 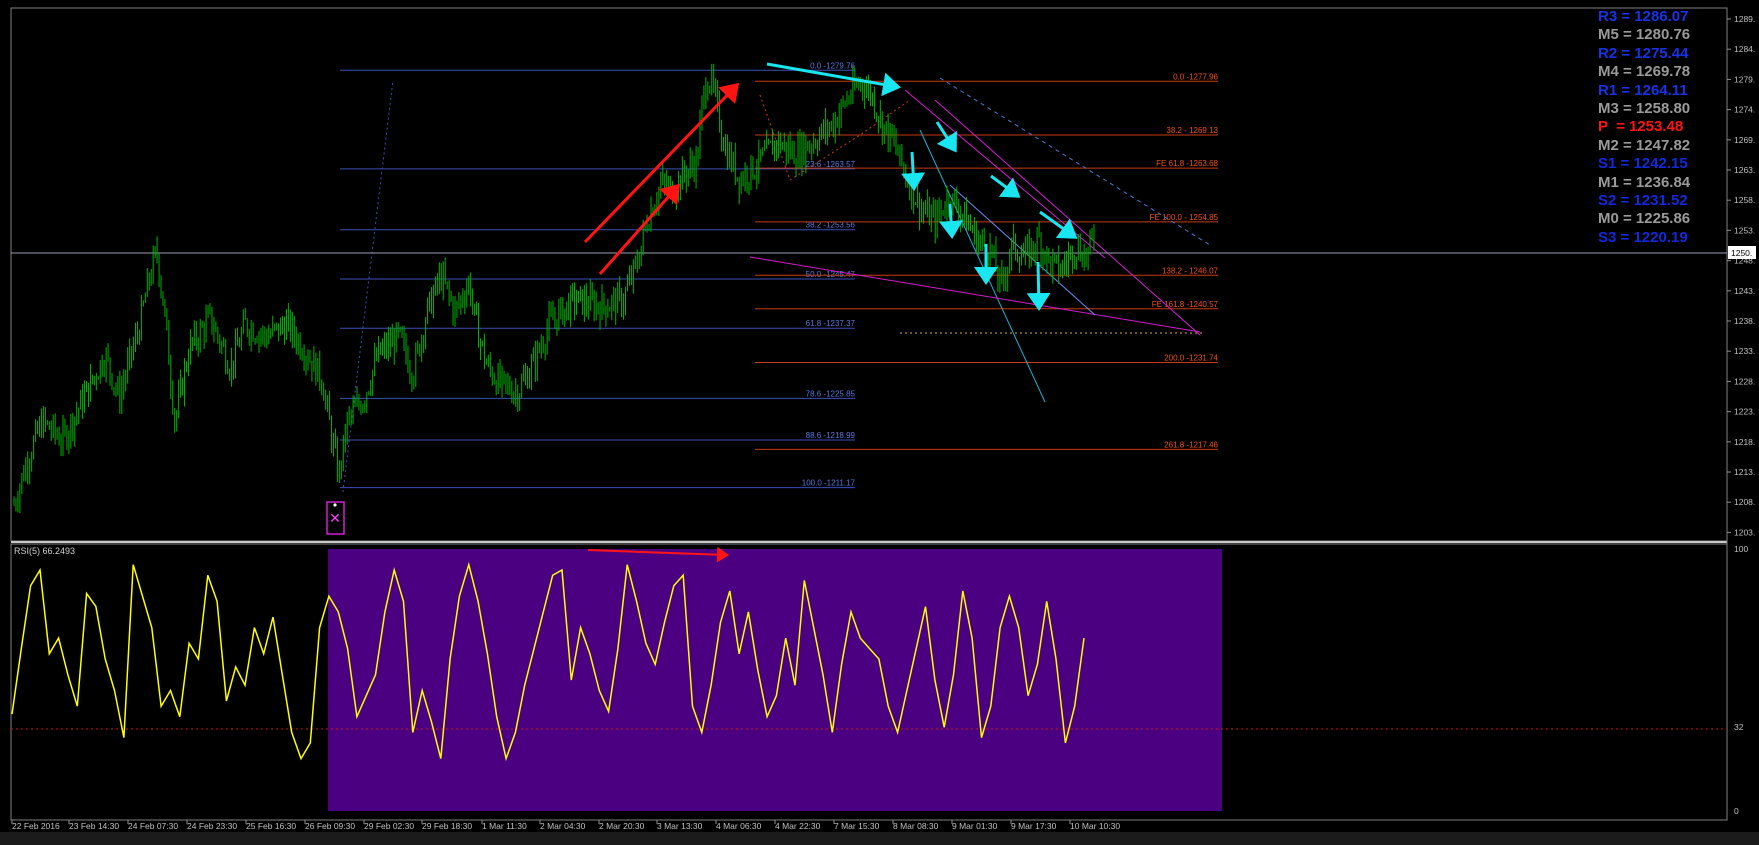 What do you see at coordinates (389, 826) in the screenshot?
I see `time-tick-label: 29 Feb 02:30` at bounding box center [389, 826].